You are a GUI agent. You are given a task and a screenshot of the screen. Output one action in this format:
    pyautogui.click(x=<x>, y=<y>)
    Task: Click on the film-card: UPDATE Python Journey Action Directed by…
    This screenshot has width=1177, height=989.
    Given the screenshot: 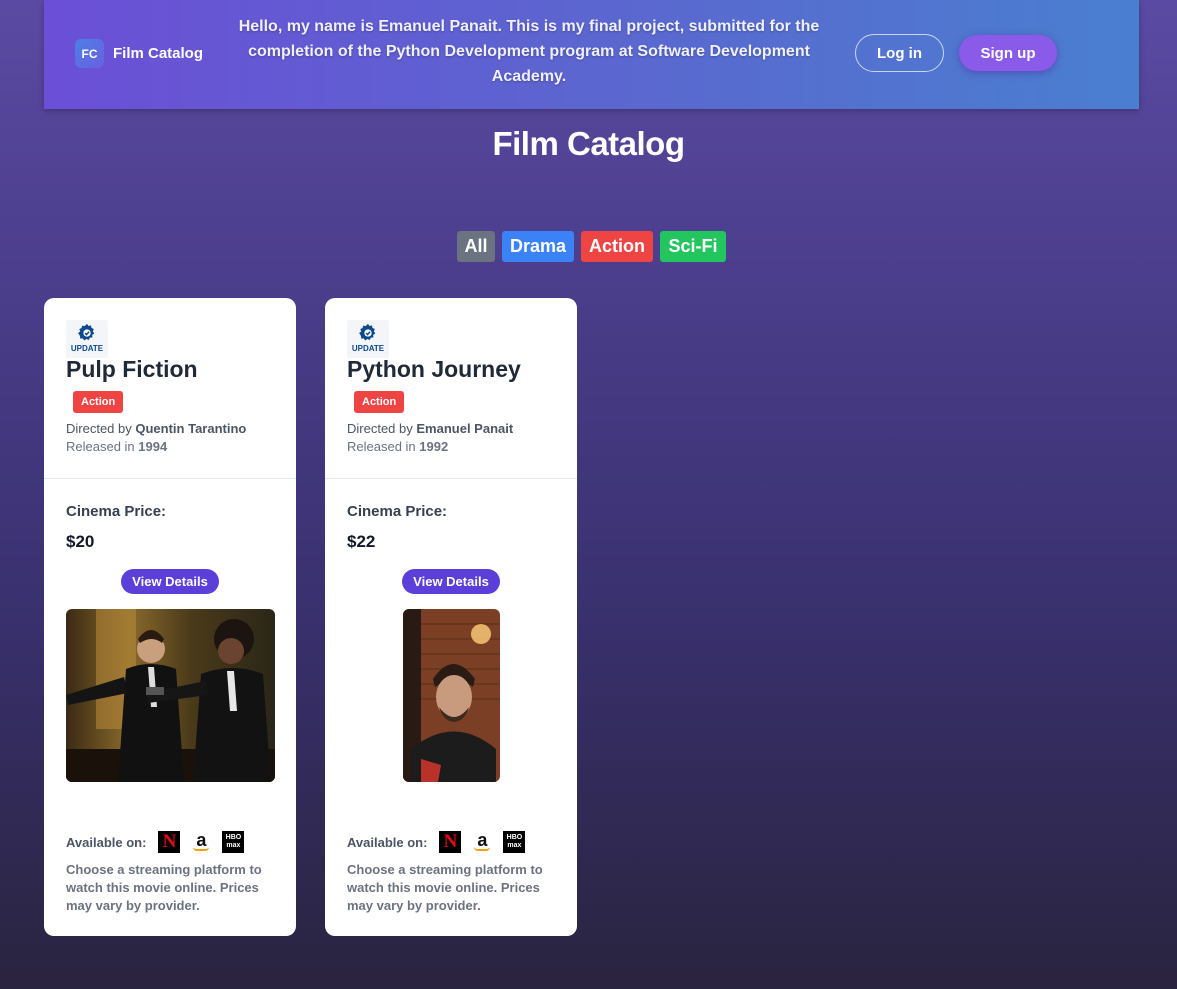 What is the action you would take?
    pyautogui.click(x=451, y=617)
    